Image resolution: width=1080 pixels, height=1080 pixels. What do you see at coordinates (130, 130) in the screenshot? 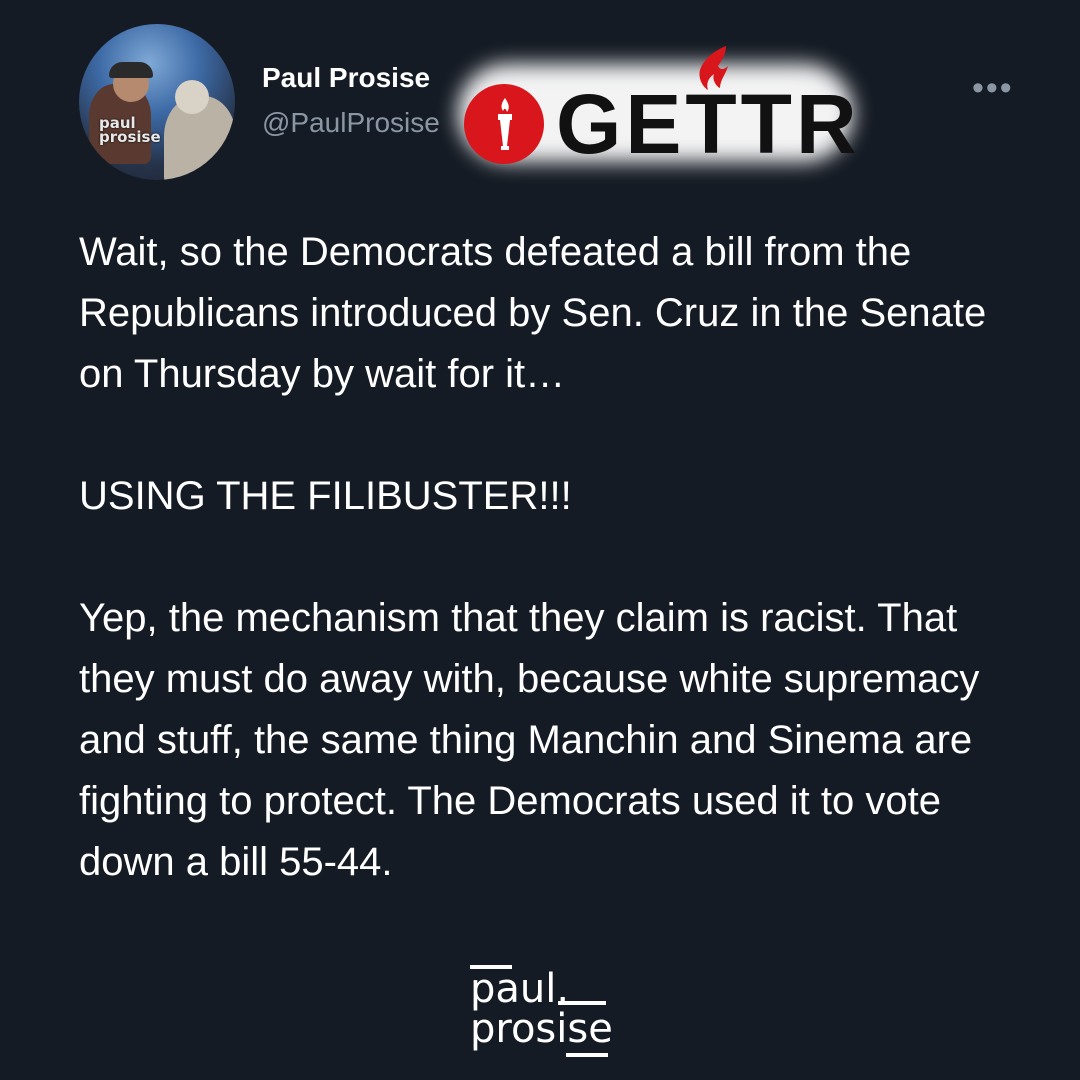
I see `avatar-logo-text: paul prosise` at bounding box center [130, 130].